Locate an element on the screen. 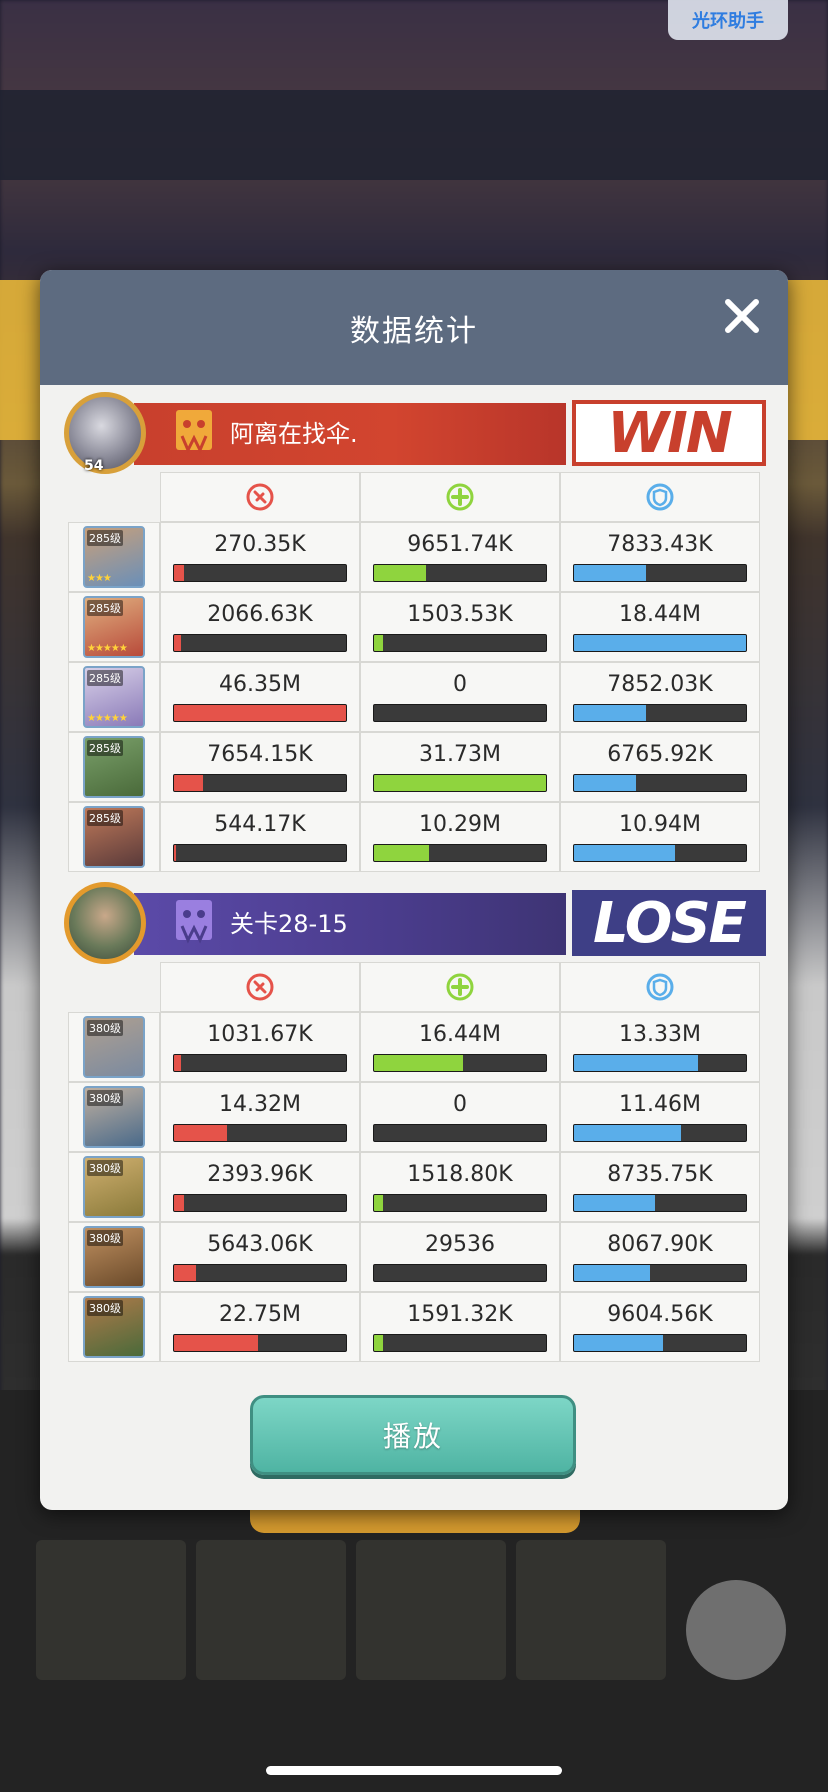 The width and height of the screenshot is (828, 1792). hero-stat-row: 285级 544.17K 10.29M 10.94M is located at coordinates (414, 837).